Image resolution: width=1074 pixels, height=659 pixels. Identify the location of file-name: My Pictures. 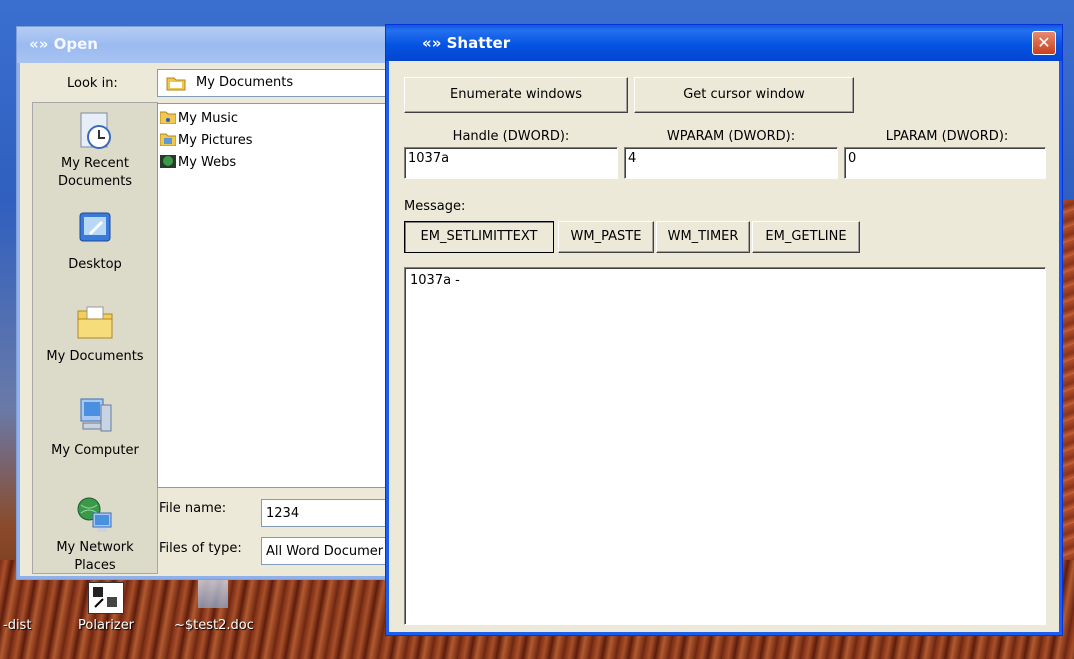
(215, 140).